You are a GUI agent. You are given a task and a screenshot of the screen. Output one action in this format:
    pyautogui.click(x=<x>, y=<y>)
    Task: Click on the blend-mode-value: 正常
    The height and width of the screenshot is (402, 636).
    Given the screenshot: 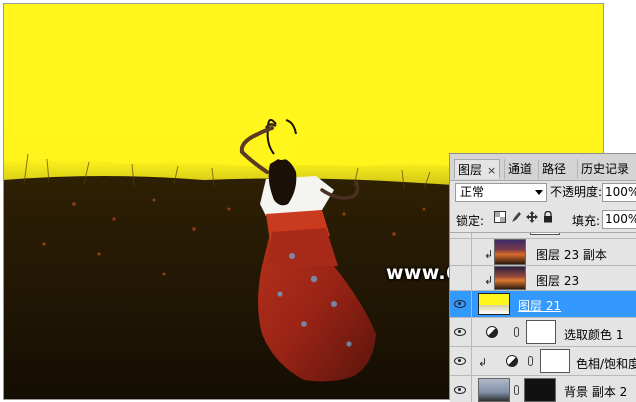 What is the action you would take?
    pyautogui.click(x=472, y=192)
    